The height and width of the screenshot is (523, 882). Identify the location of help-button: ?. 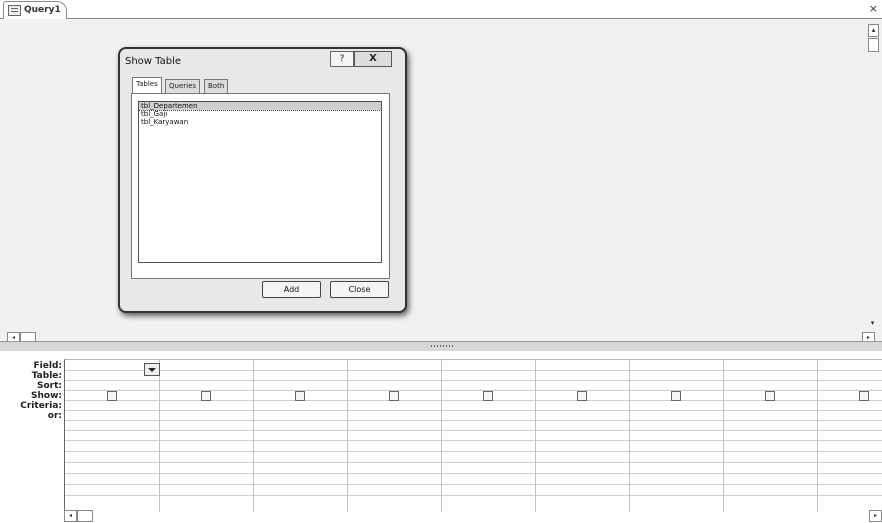
(342, 59).